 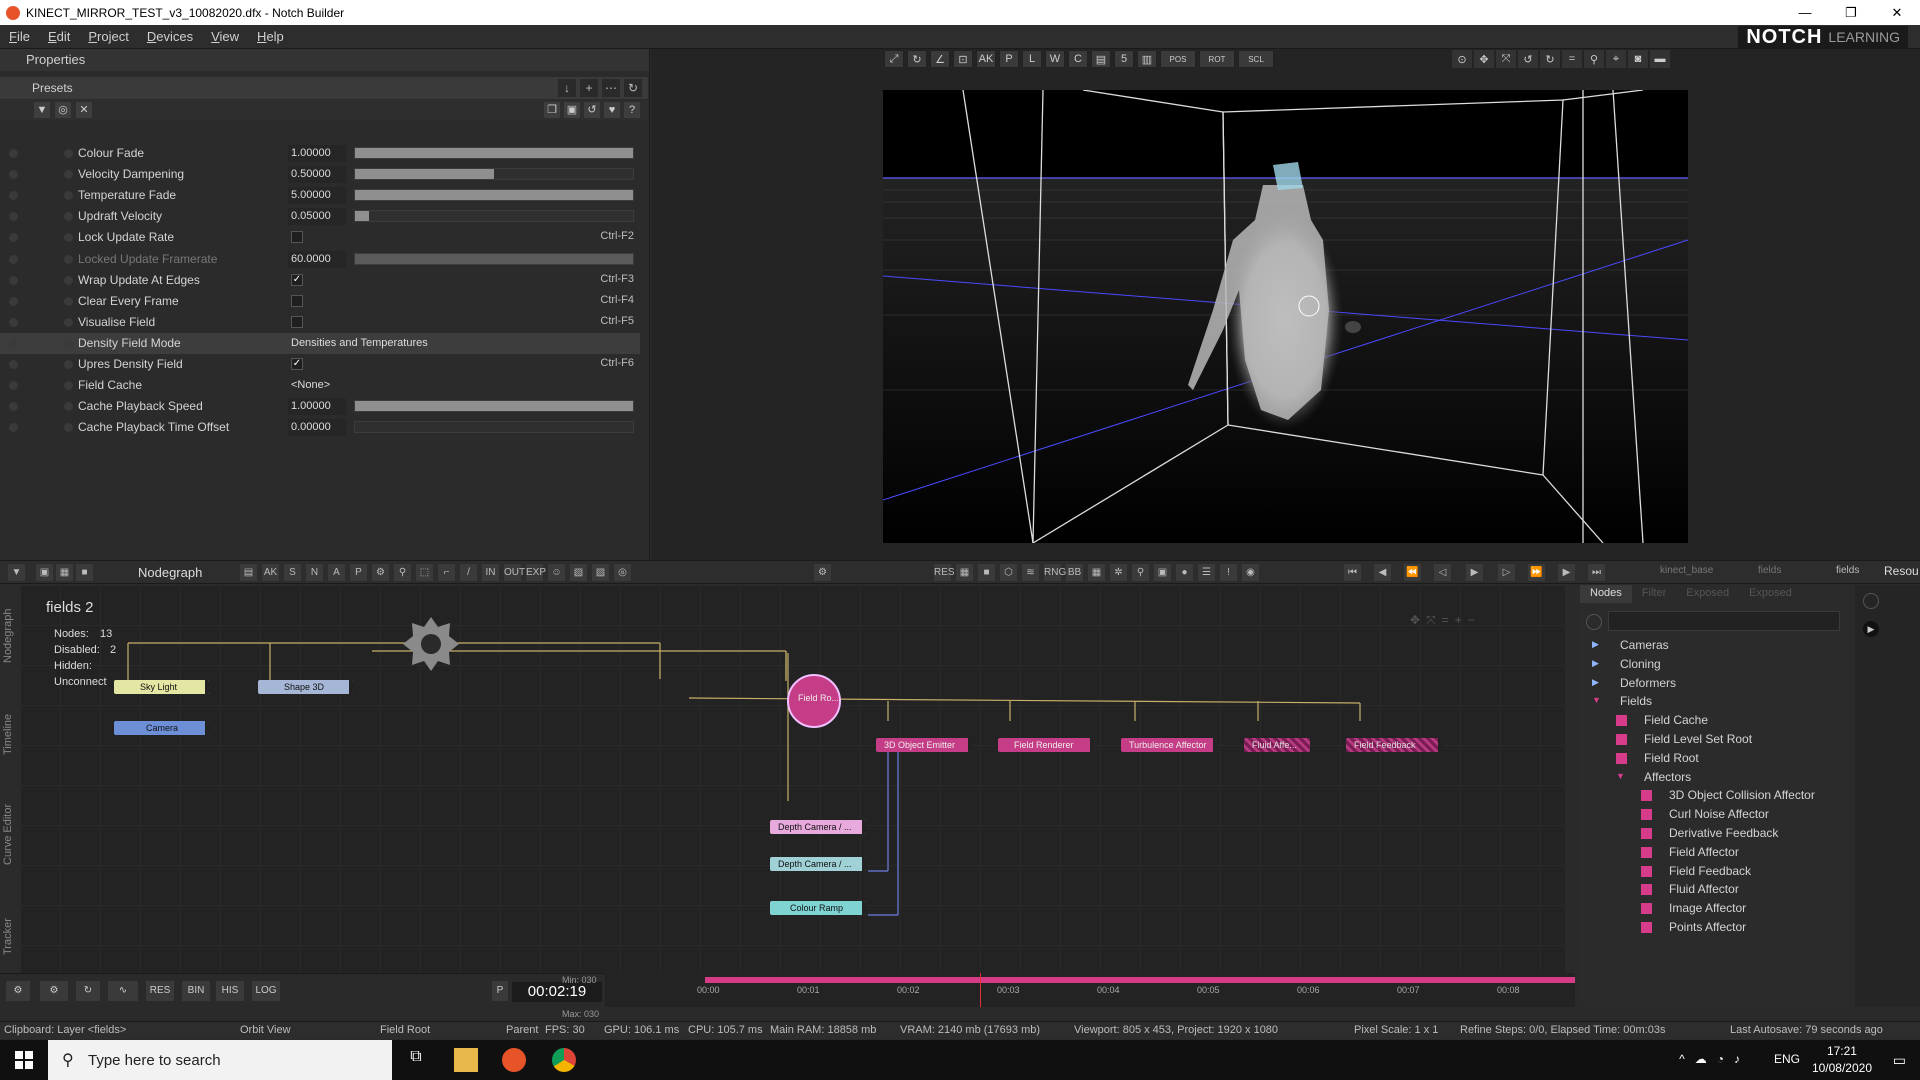 What do you see at coordinates (320, 364) in the screenshot?
I see `property-row: Upres Density Field ✓ Ctrl-F6` at bounding box center [320, 364].